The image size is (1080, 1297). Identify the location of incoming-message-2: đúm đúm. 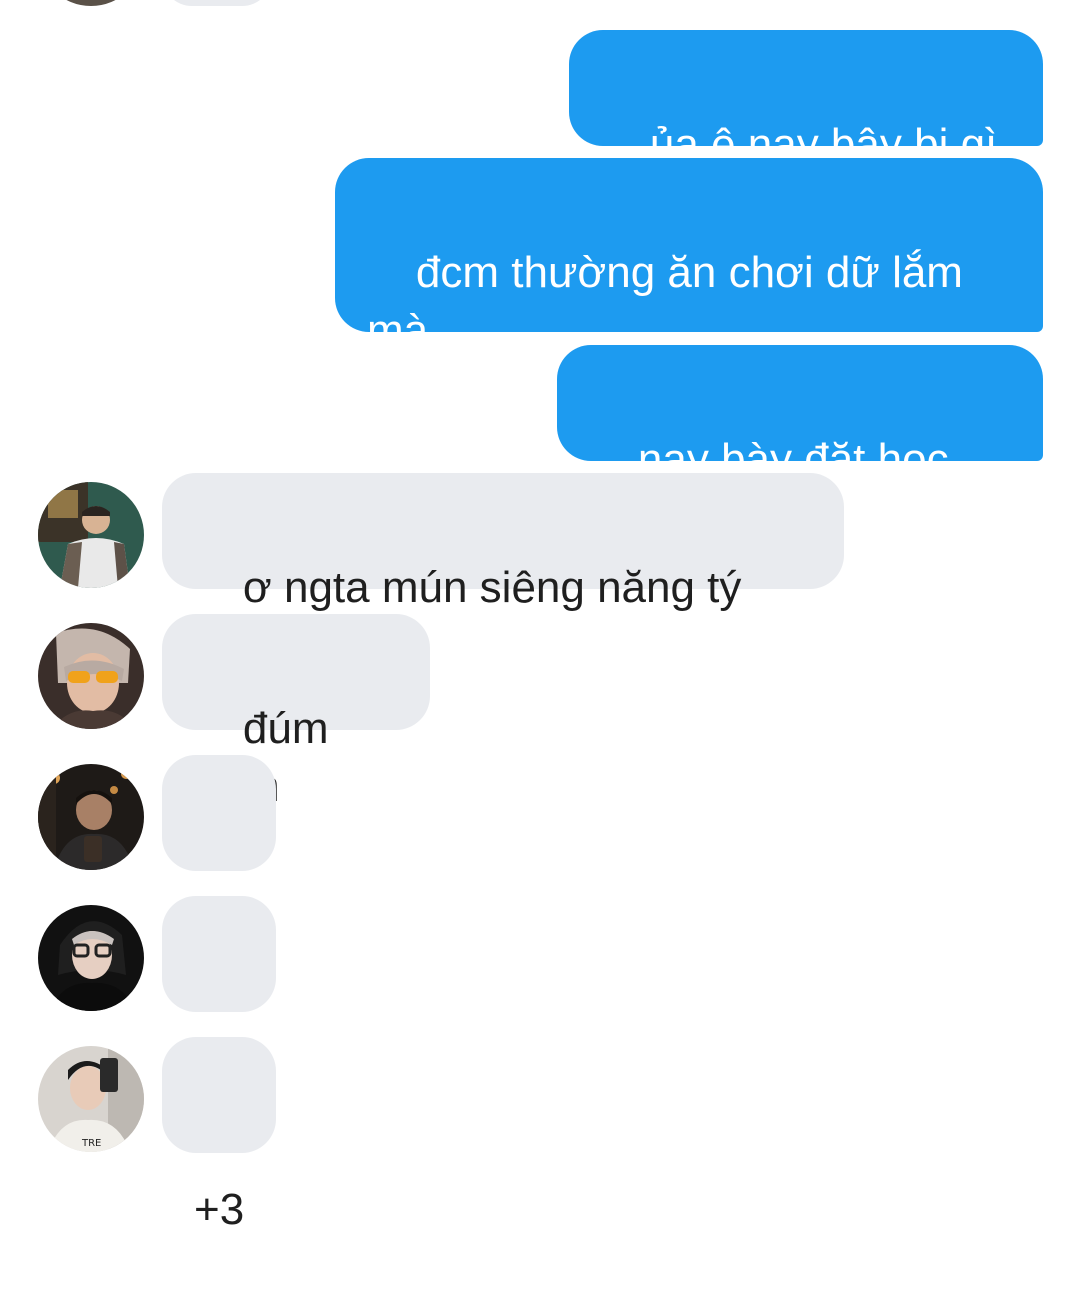
(296, 712).